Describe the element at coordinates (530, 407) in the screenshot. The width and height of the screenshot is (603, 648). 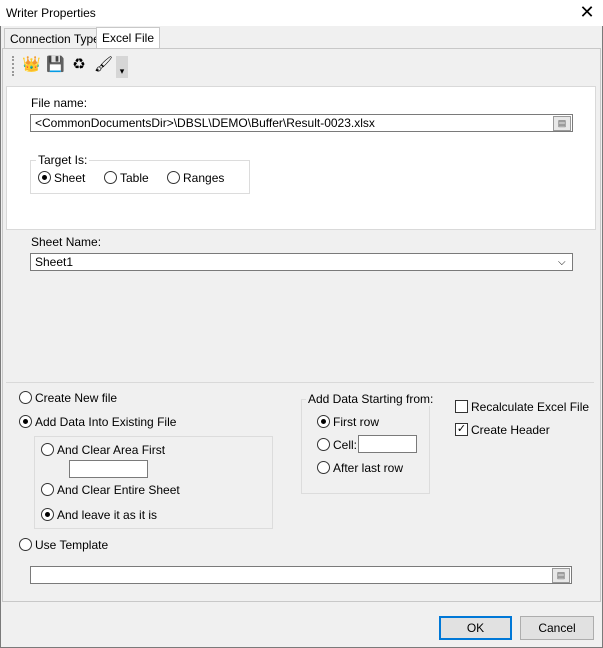
I see `recalculate-label: Recalculate Excel File` at that location.